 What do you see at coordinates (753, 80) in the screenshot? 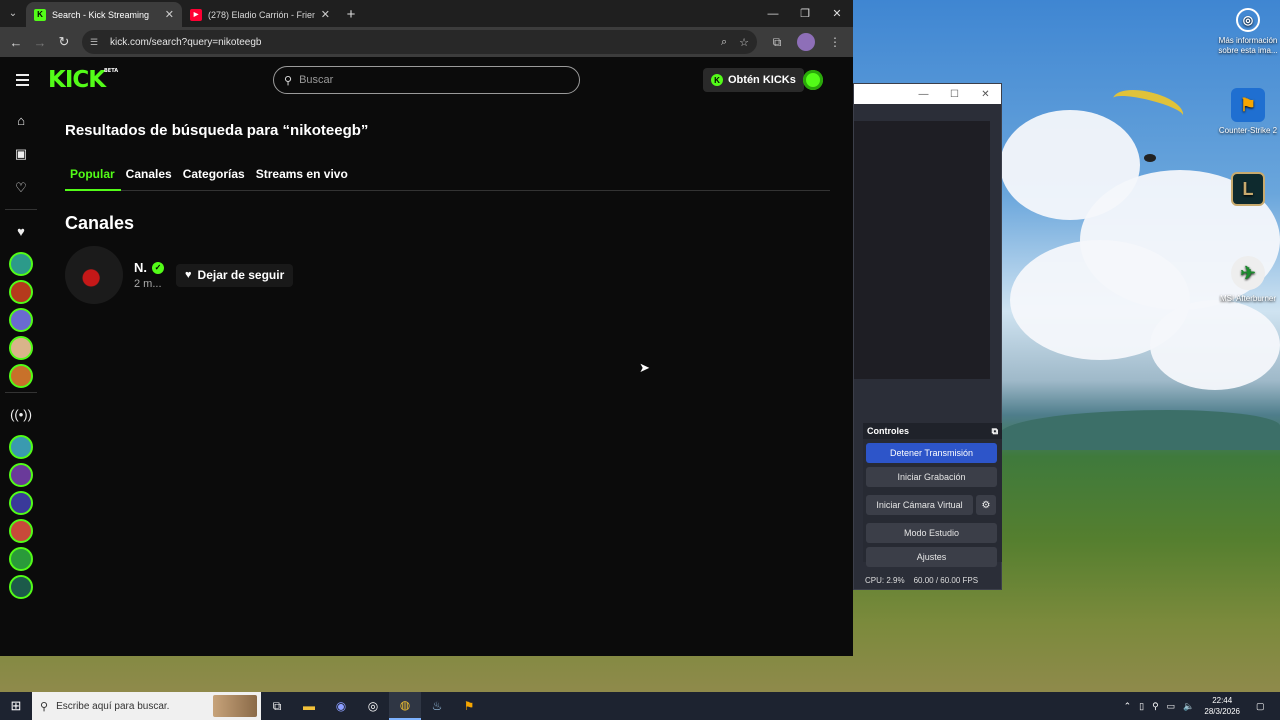
I see `get-kicks-button: K Obtén KICKs` at bounding box center [753, 80].